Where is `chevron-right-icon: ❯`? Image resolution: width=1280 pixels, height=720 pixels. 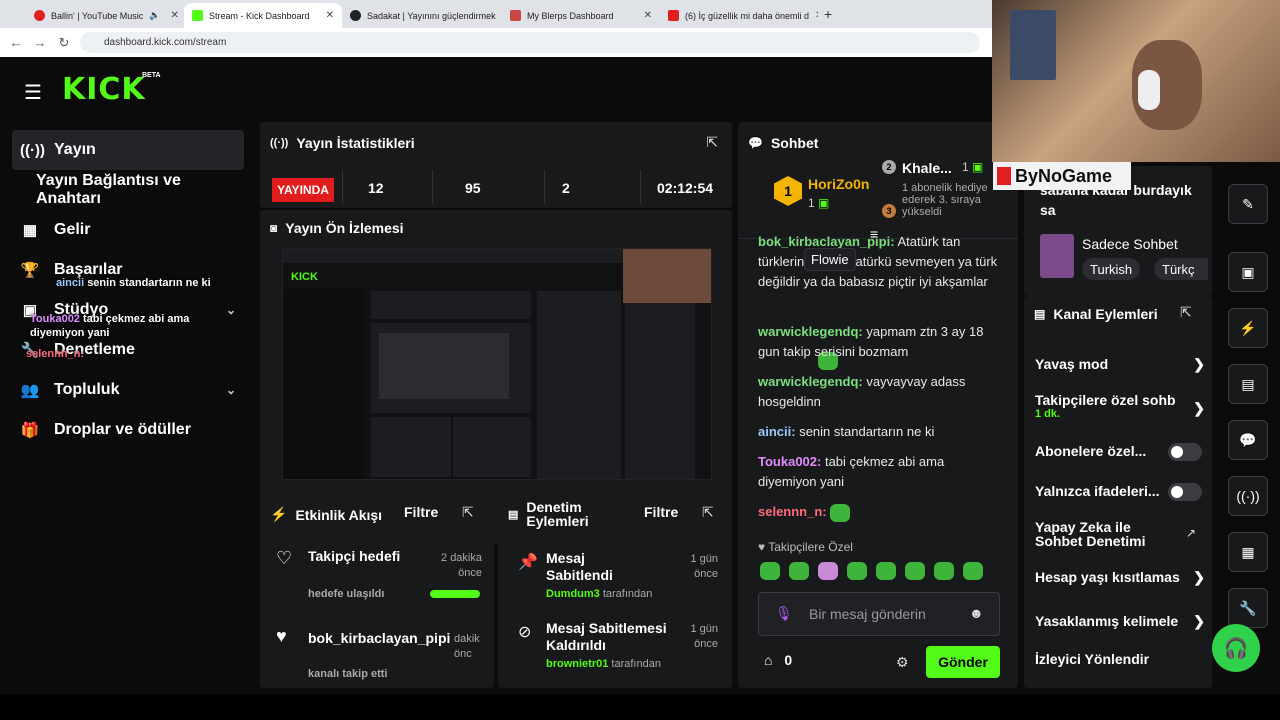 chevron-right-icon: ❯ is located at coordinates (1199, 364).